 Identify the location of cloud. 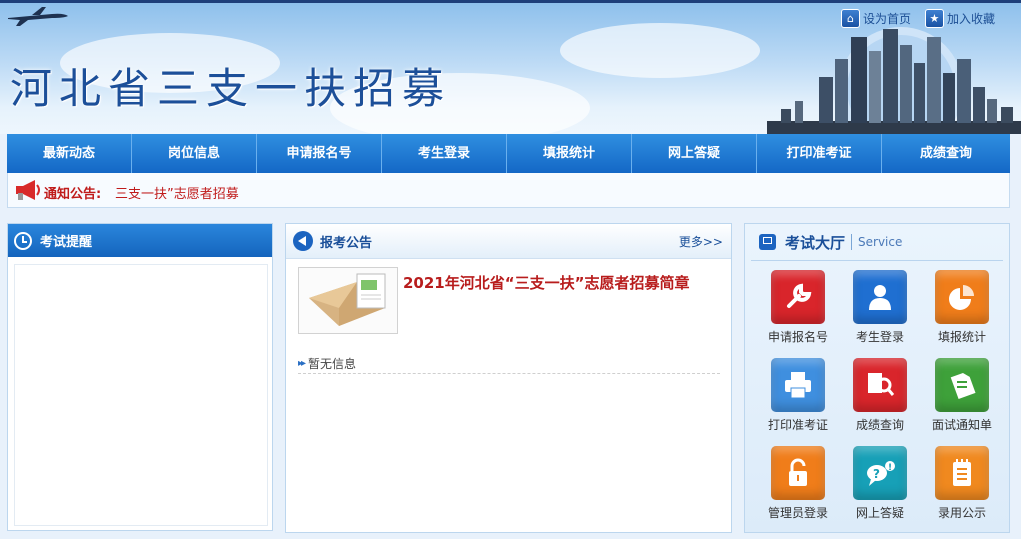
(660, 50).